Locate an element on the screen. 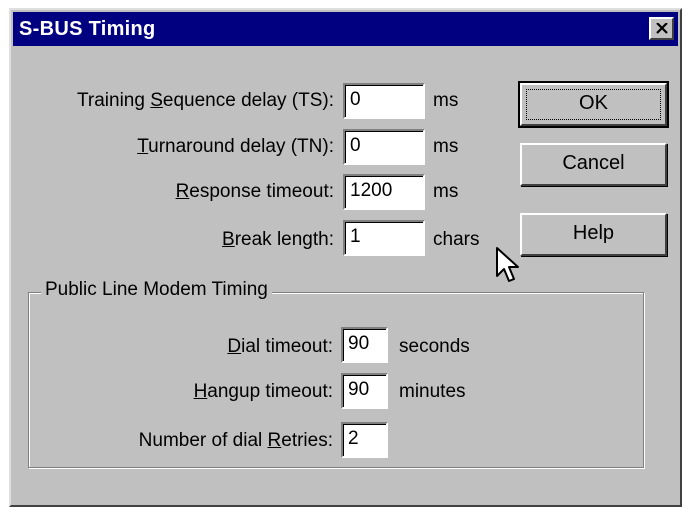 The width and height of the screenshot is (686, 509). dial-timeout-unit: seconds is located at coordinates (434, 346).